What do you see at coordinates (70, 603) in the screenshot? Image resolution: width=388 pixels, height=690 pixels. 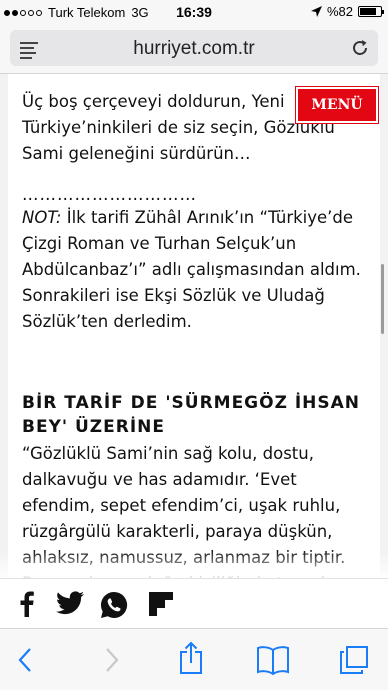 I see `twitter-icon` at bounding box center [70, 603].